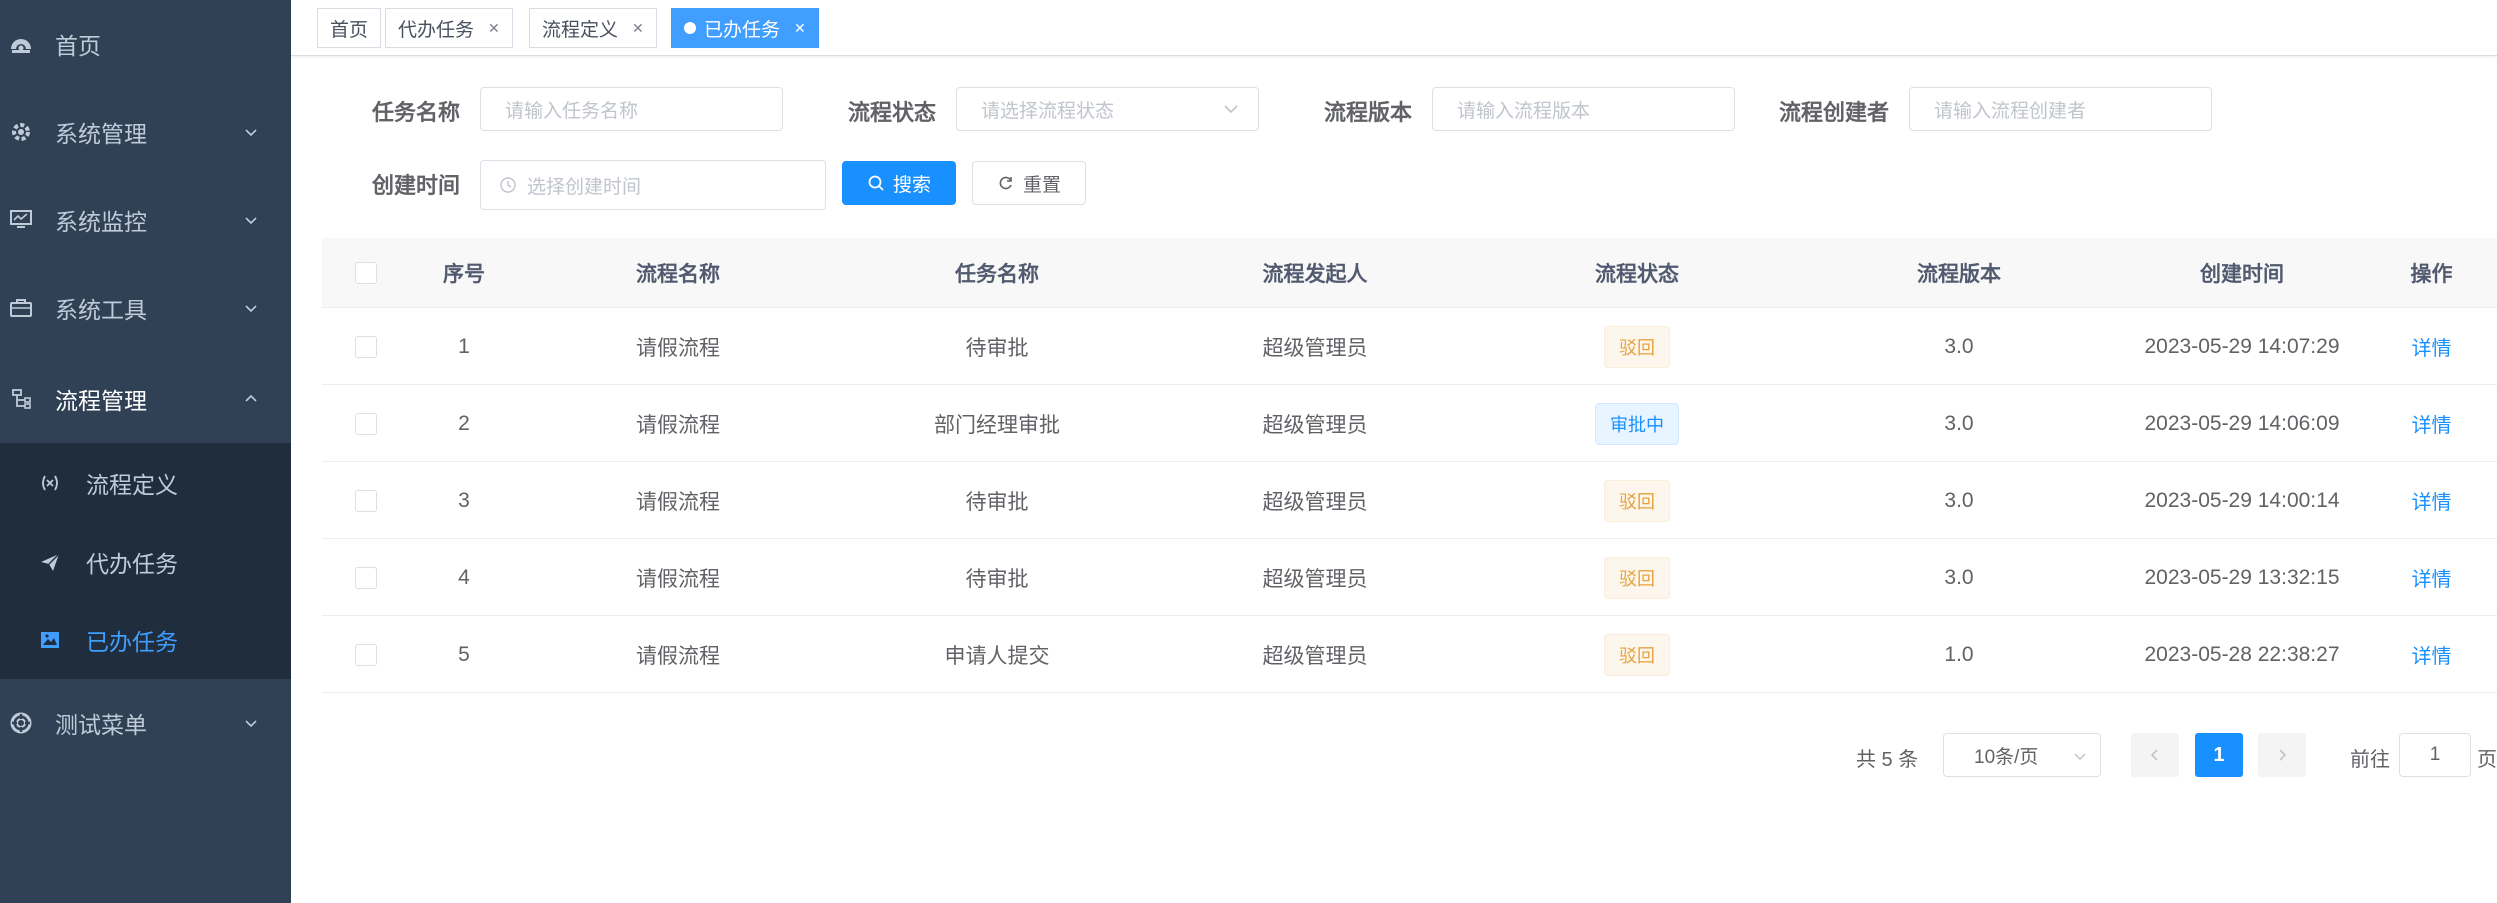 The image size is (2497, 903). Describe the element at coordinates (145, 44) in the screenshot. I see `sidebar-item-home: 首页` at that location.